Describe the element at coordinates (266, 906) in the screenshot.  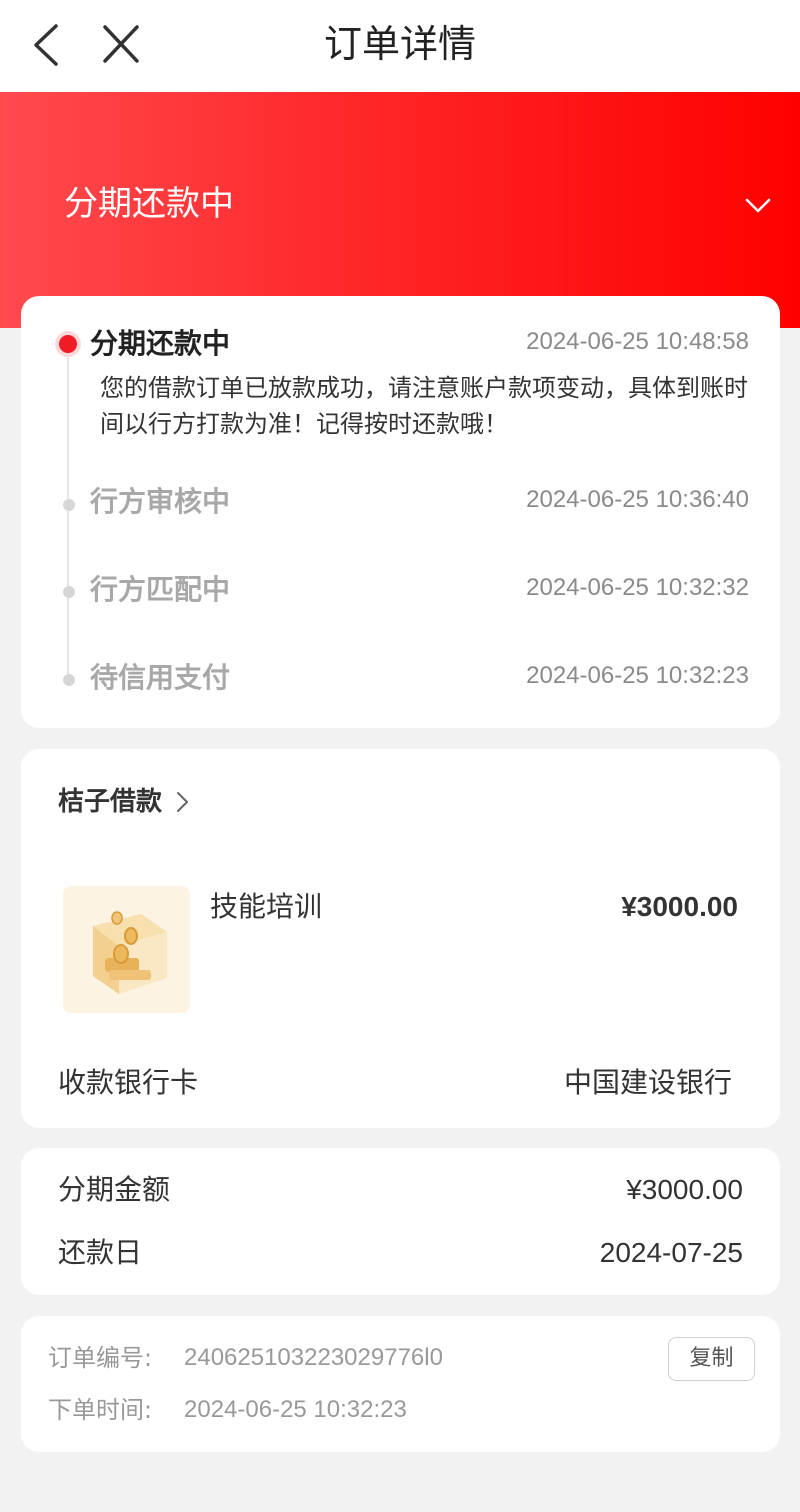
I see `product-name: 技能培训` at that location.